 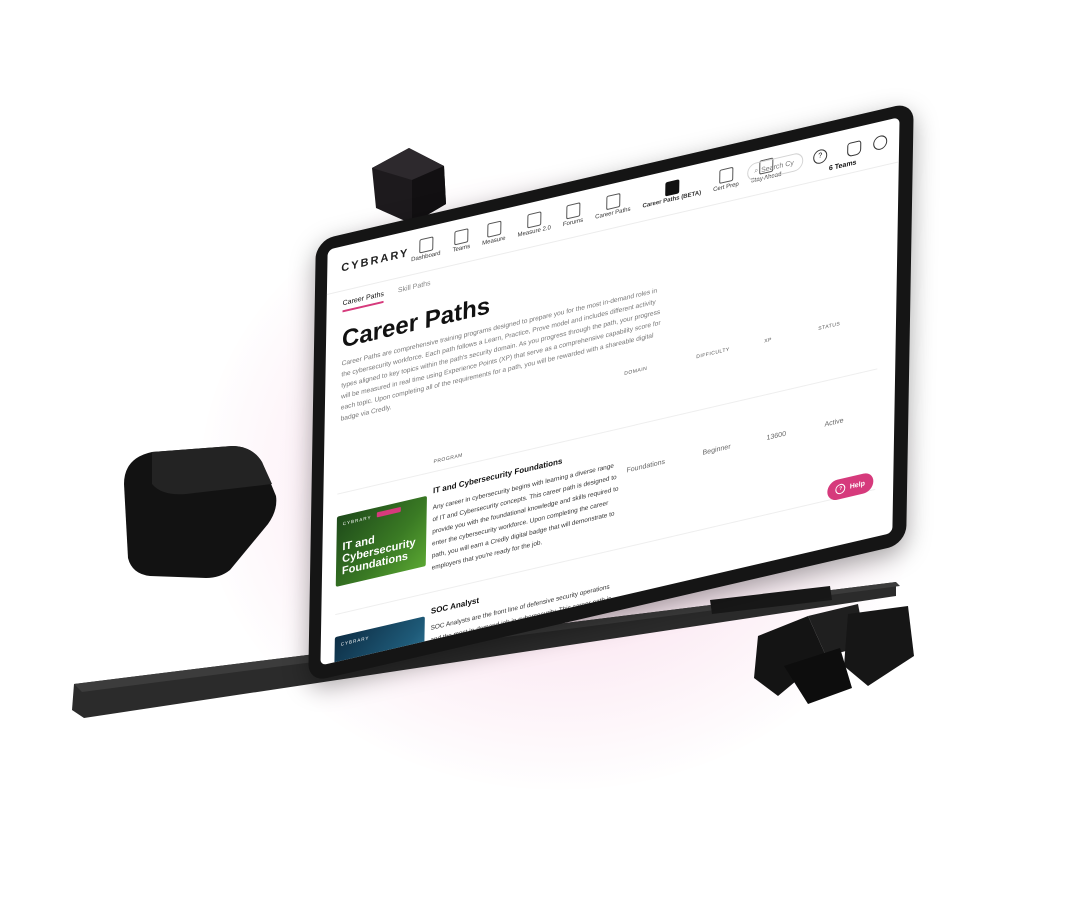 I want to click on program-status: Active, so click(x=834, y=423).